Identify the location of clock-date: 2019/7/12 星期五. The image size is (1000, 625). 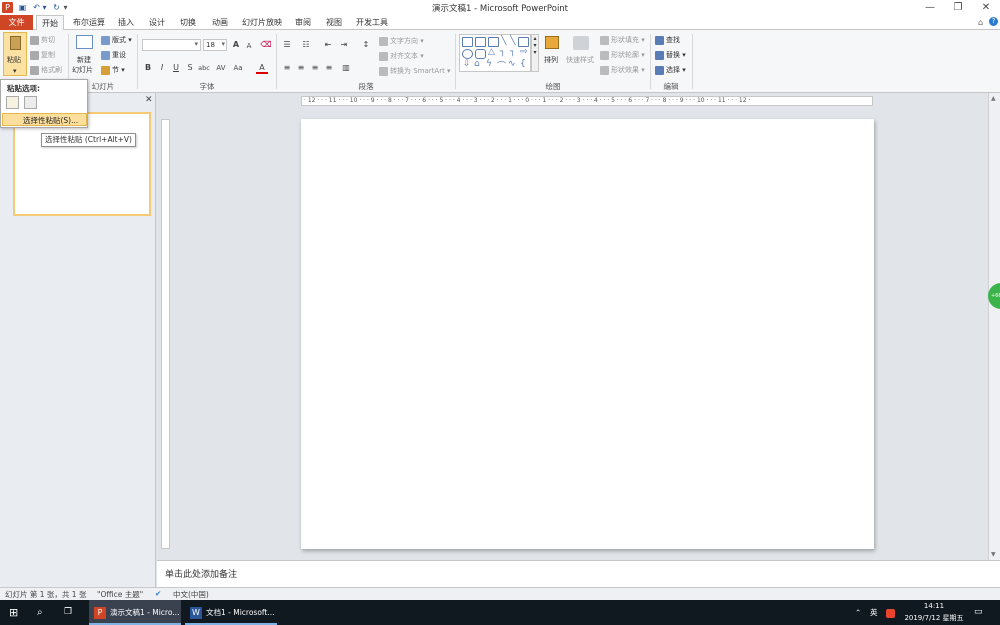
(934, 618).